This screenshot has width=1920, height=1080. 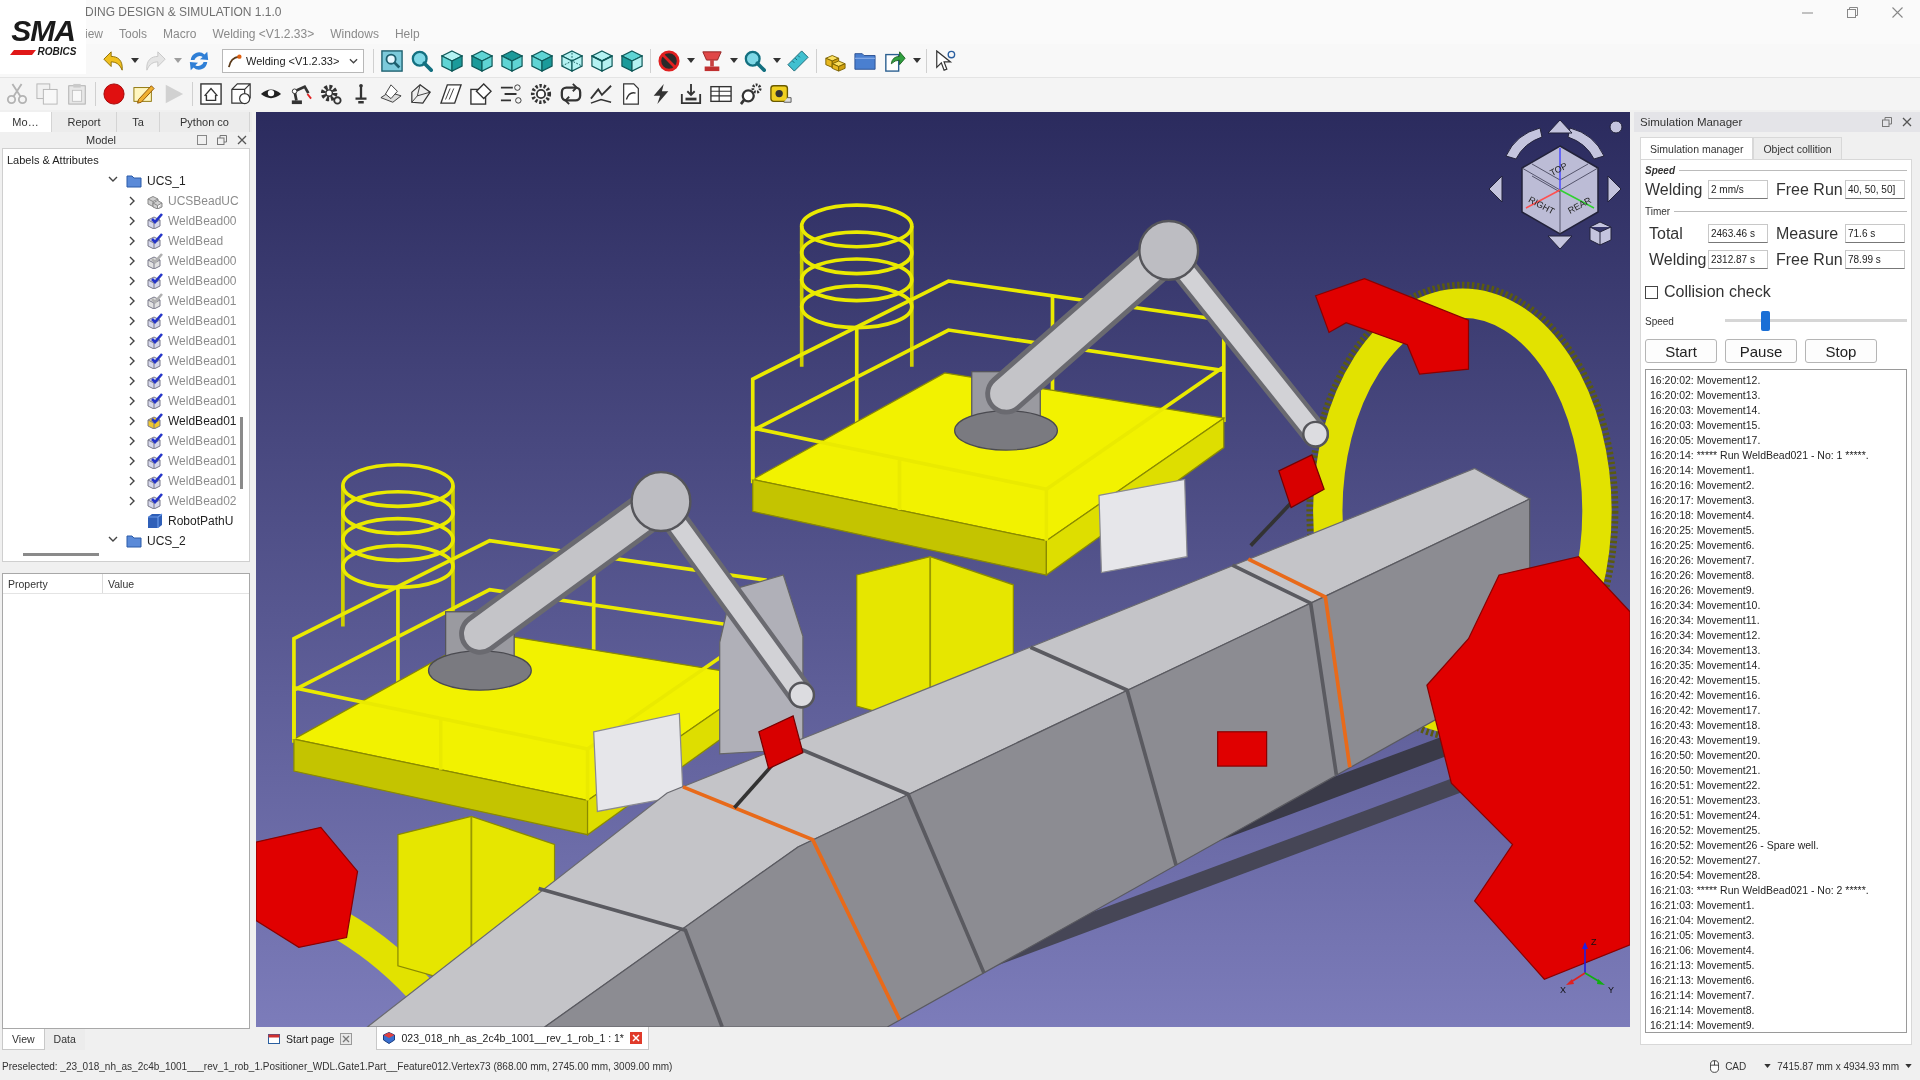 I want to click on tape-measure-icon, so click(x=781, y=94).